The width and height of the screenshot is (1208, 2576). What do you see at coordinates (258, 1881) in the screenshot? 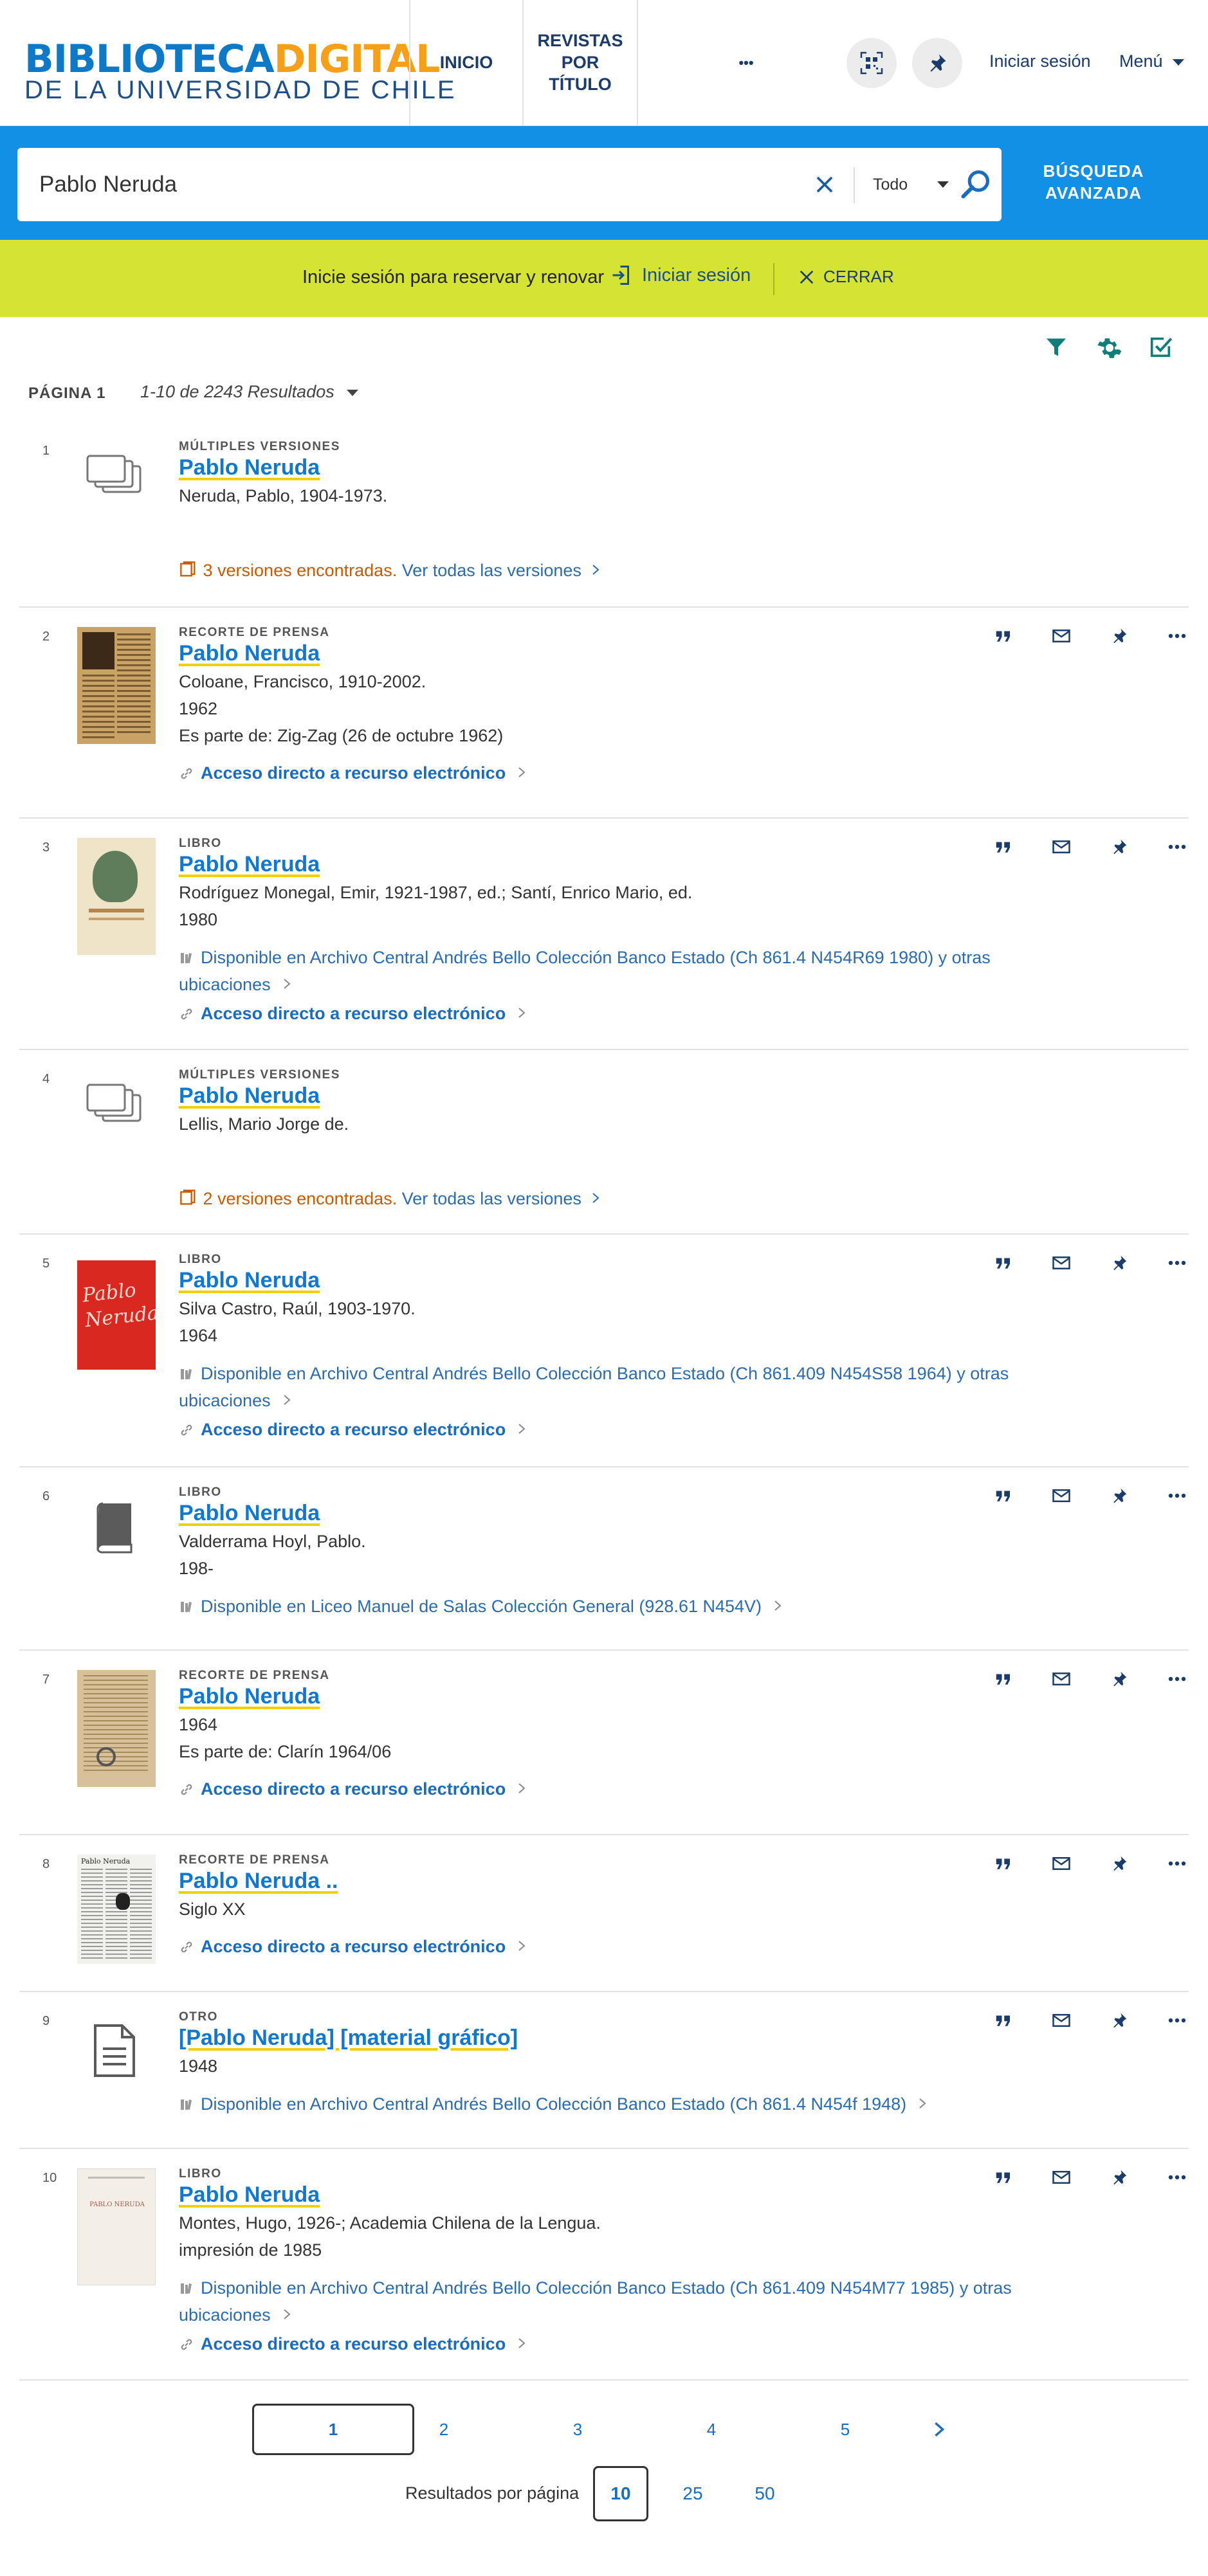
I see `result-title-link: Pablo Neruda ..` at bounding box center [258, 1881].